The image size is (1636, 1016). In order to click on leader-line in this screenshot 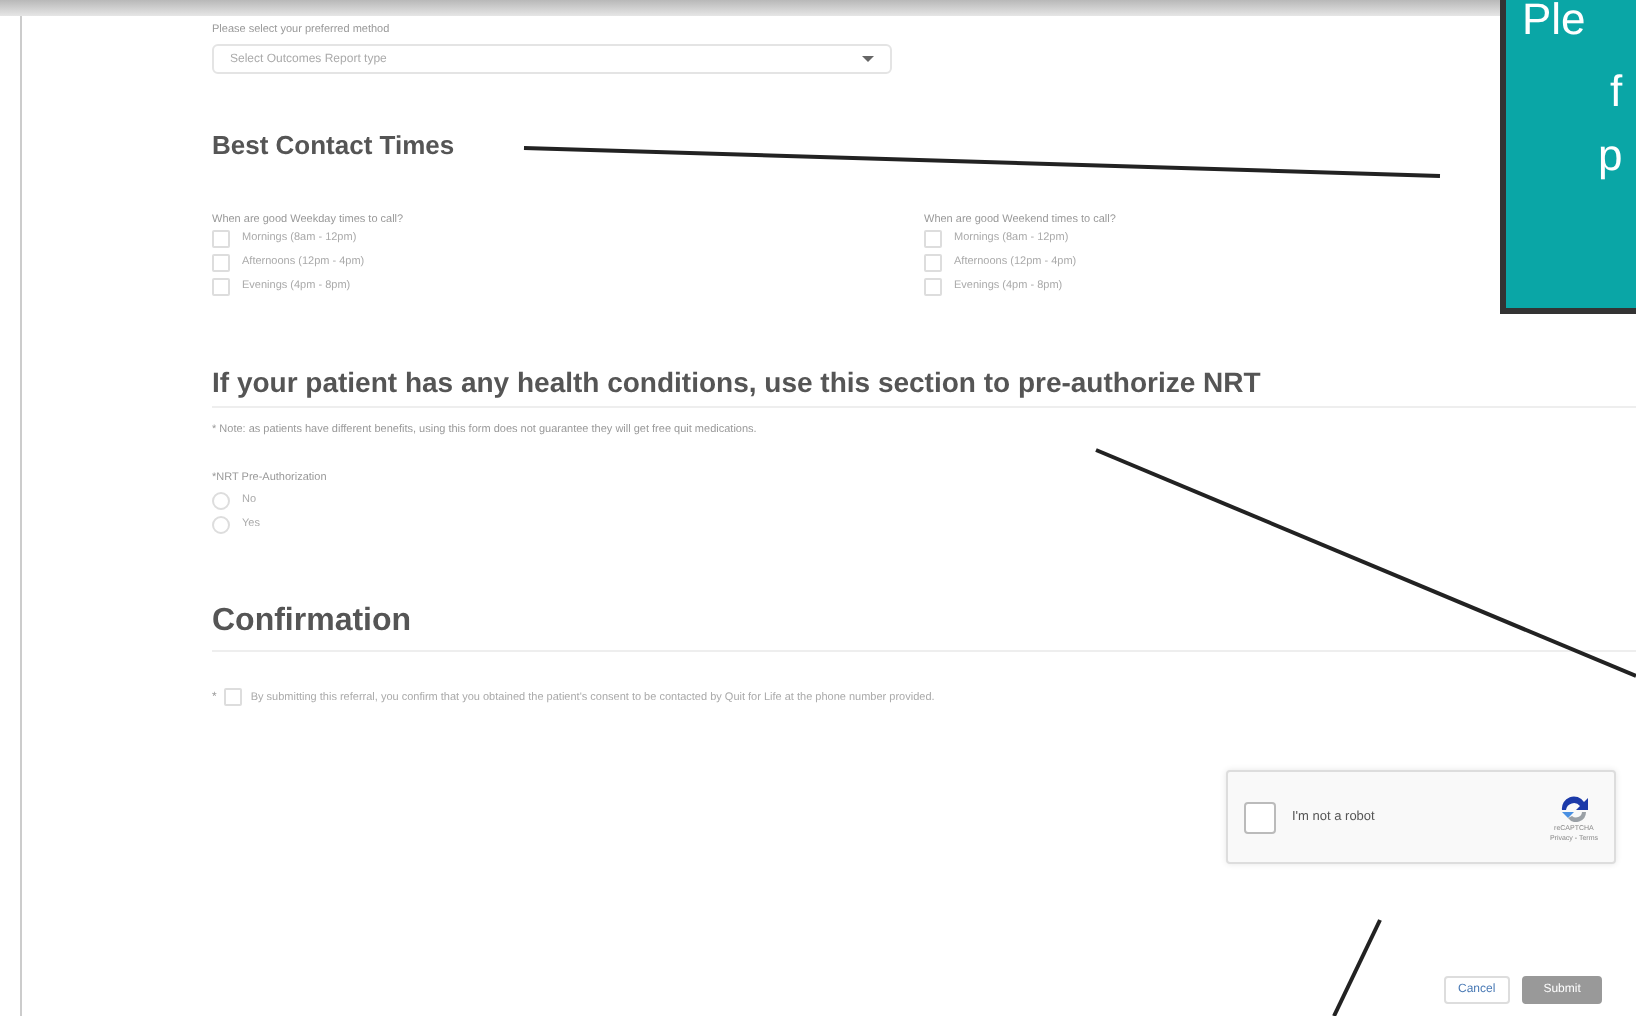, I will do `click(1357, 967)`.